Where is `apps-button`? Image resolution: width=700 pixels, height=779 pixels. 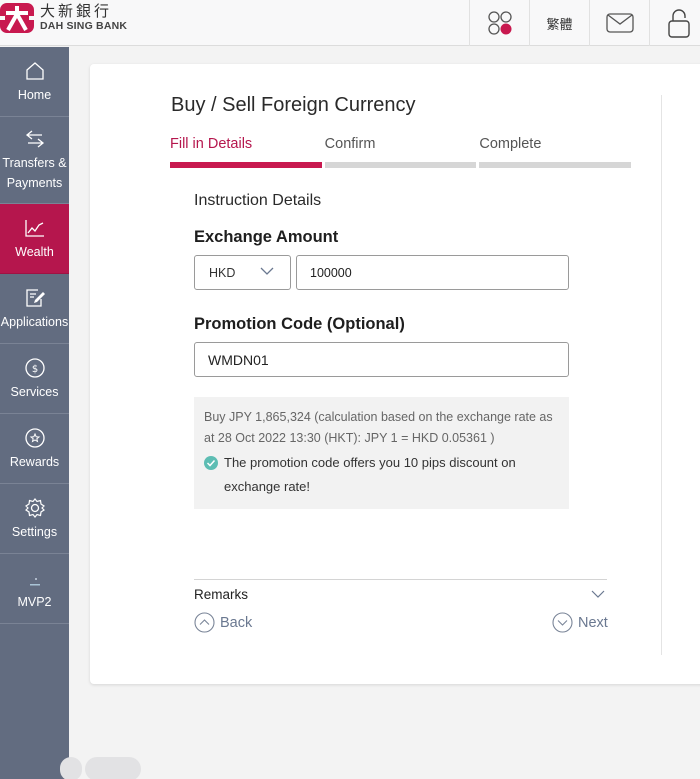 apps-button is located at coordinates (499, 23).